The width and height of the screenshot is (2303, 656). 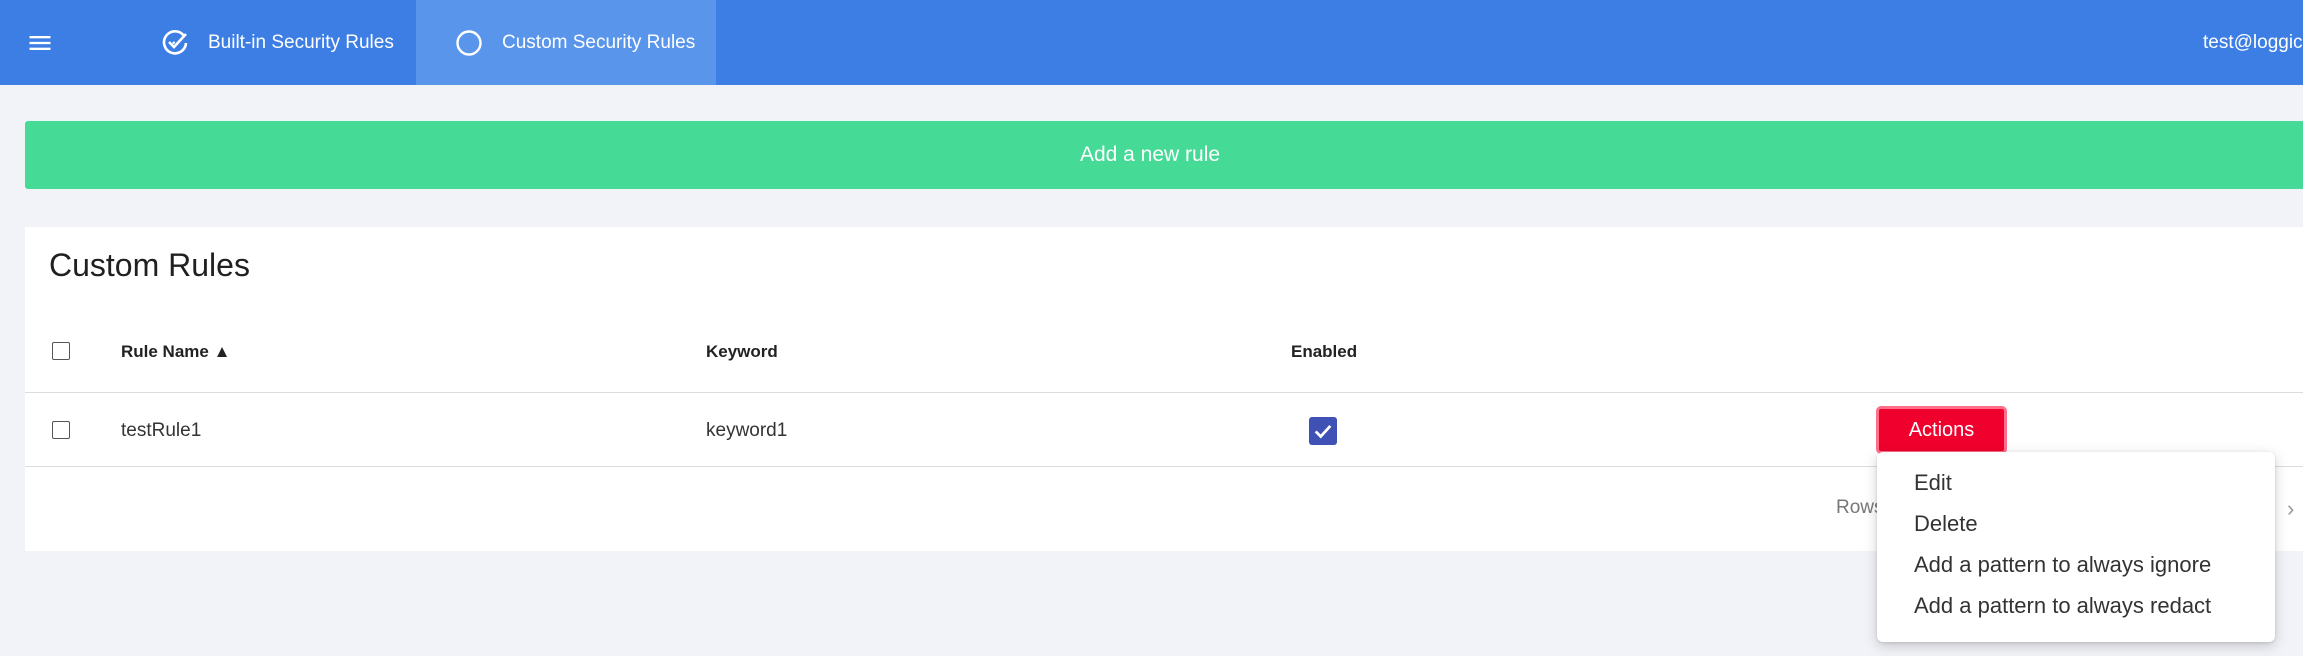 What do you see at coordinates (175, 43) in the screenshot?
I see `check-circle-icon` at bounding box center [175, 43].